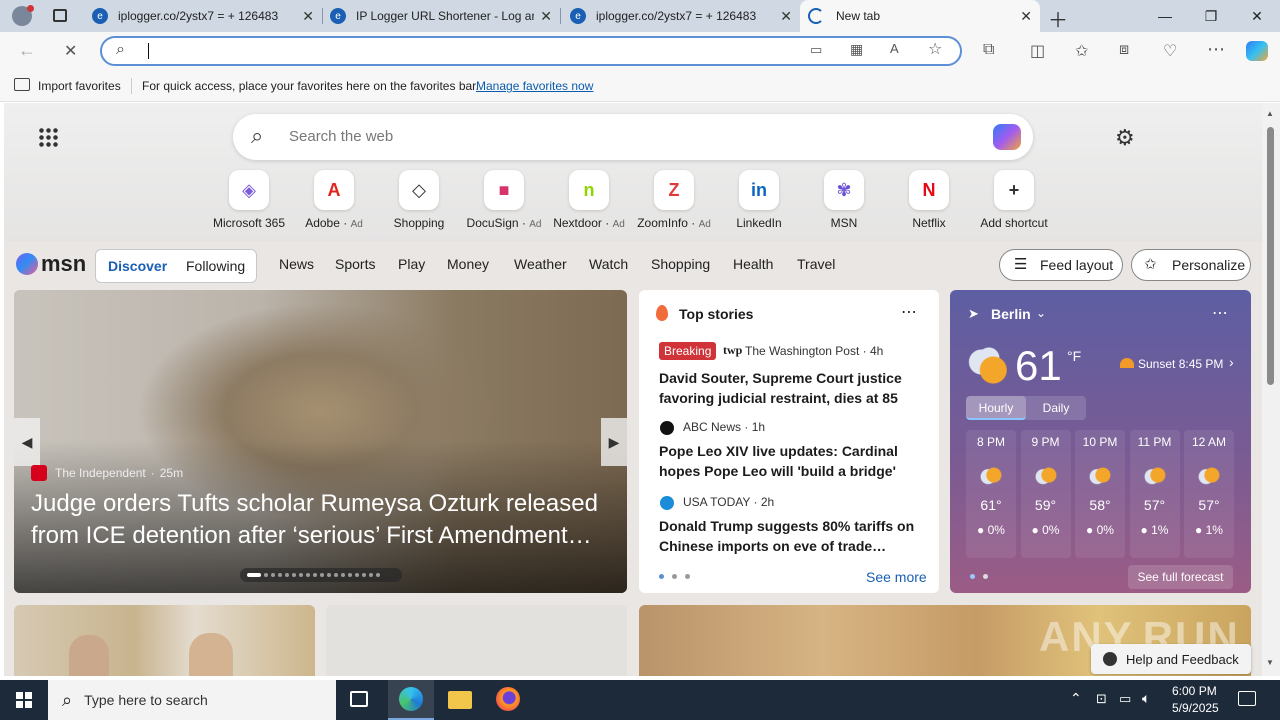 The height and width of the screenshot is (720, 1280). Describe the element at coordinates (1209, 494) in the screenshot. I see `hour-column: 12 AM 57° ● 1%` at that location.